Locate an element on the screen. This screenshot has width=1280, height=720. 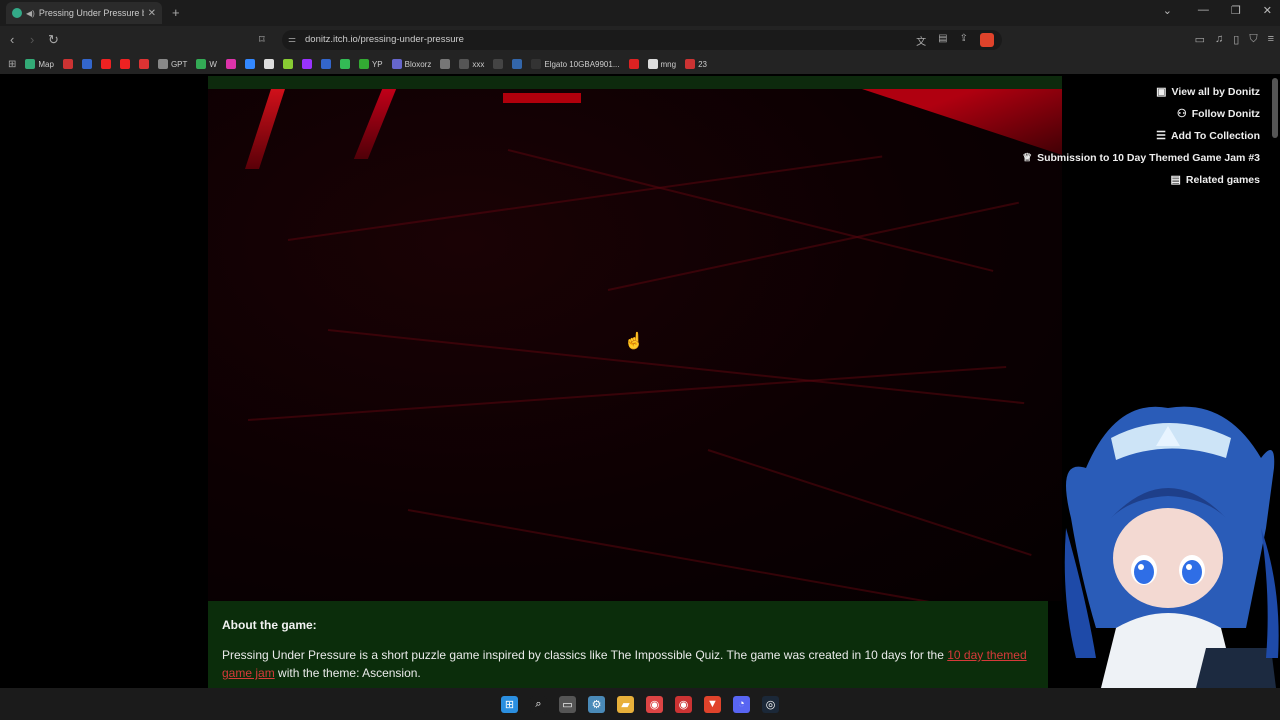
steam-icon: ◎ is located at coordinates (770, 704).